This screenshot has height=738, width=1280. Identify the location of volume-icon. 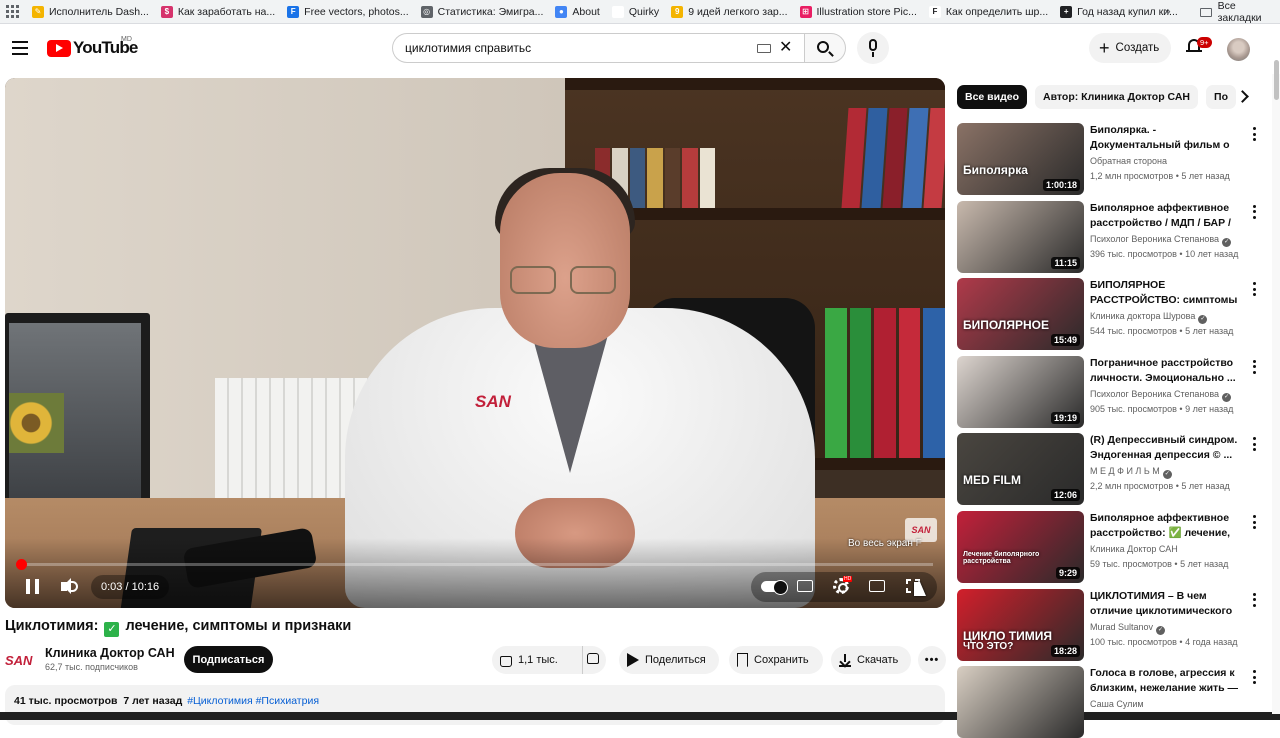
(69, 587).